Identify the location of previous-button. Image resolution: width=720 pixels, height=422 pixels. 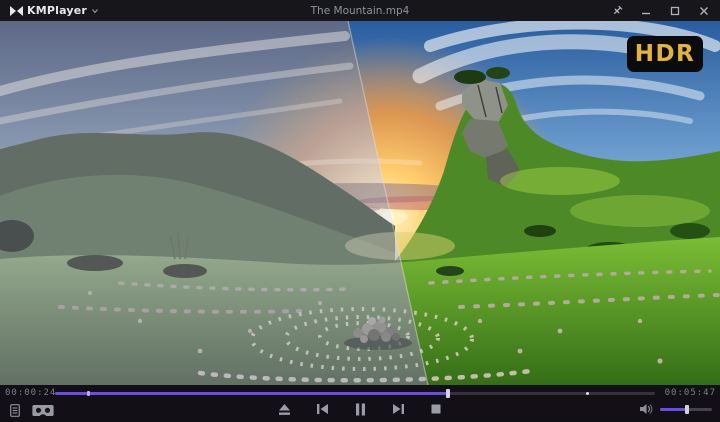
(322, 409).